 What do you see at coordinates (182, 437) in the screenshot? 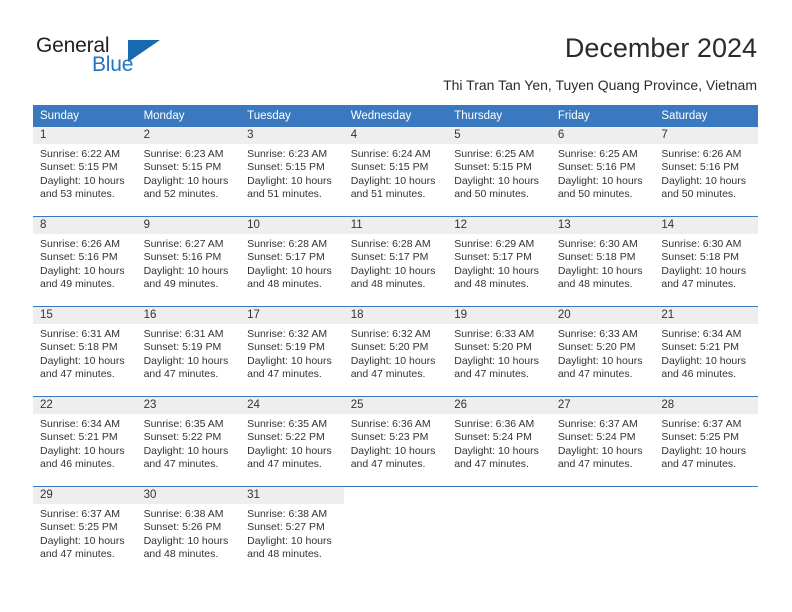
I see `sunset-text: Sunset: 5:22 PM` at bounding box center [182, 437].